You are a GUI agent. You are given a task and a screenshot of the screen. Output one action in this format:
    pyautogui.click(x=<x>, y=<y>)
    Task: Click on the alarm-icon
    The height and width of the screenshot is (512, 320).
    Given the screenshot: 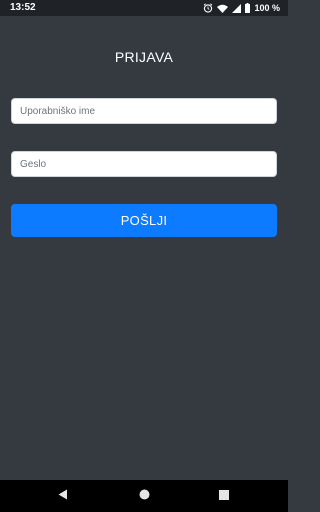 What is the action you would take?
    pyautogui.click(x=208, y=8)
    